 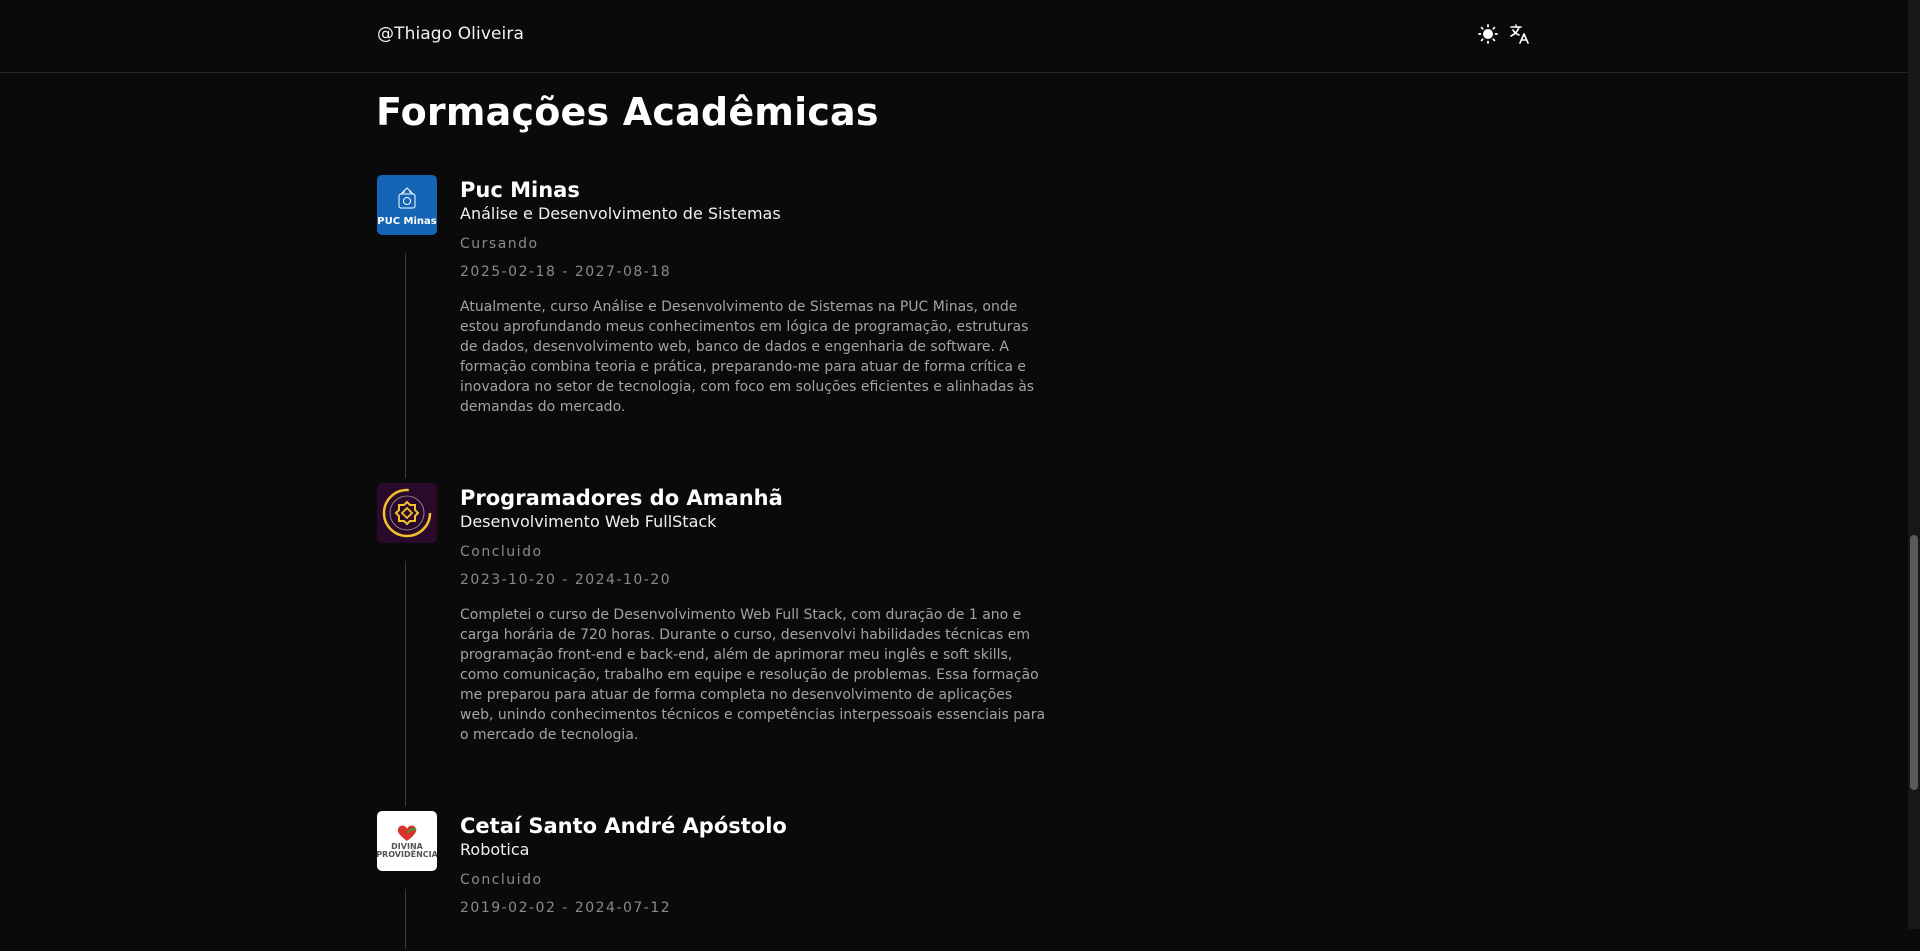 I want to click on scrollbar-thumb, so click(x=1914, y=662).